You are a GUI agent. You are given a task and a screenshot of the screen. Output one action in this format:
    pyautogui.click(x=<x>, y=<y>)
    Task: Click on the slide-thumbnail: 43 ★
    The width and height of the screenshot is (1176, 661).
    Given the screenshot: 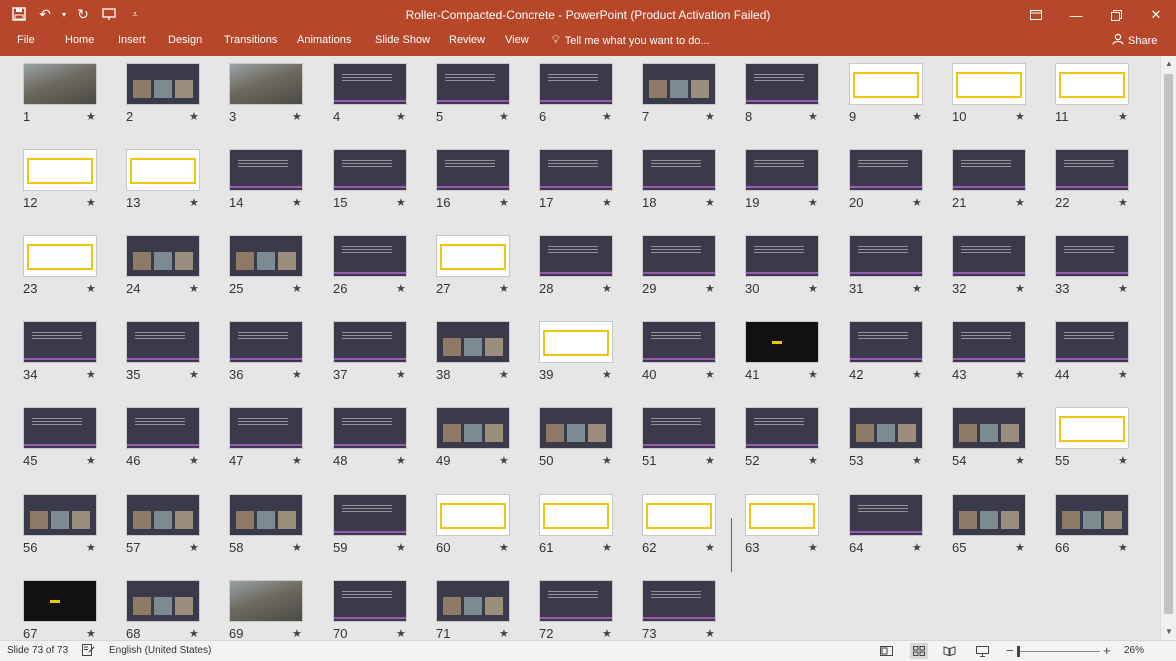 What is the action you would take?
    pyautogui.click(x=989, y=351)
    